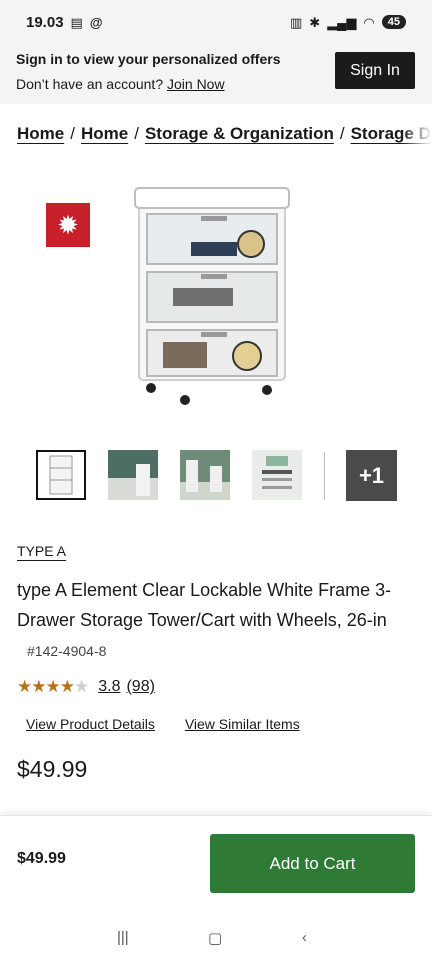 Image resolution: width=432 pixels, height=960 pixels. I want to click on battery-indicator: 45, so click(393, 22).